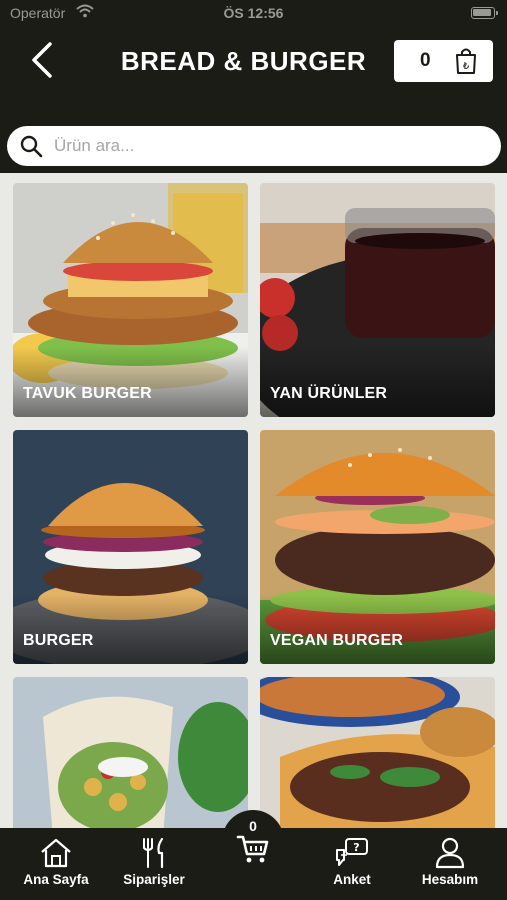  I want to click on chat-question-icon: ?, so click(352, 852).